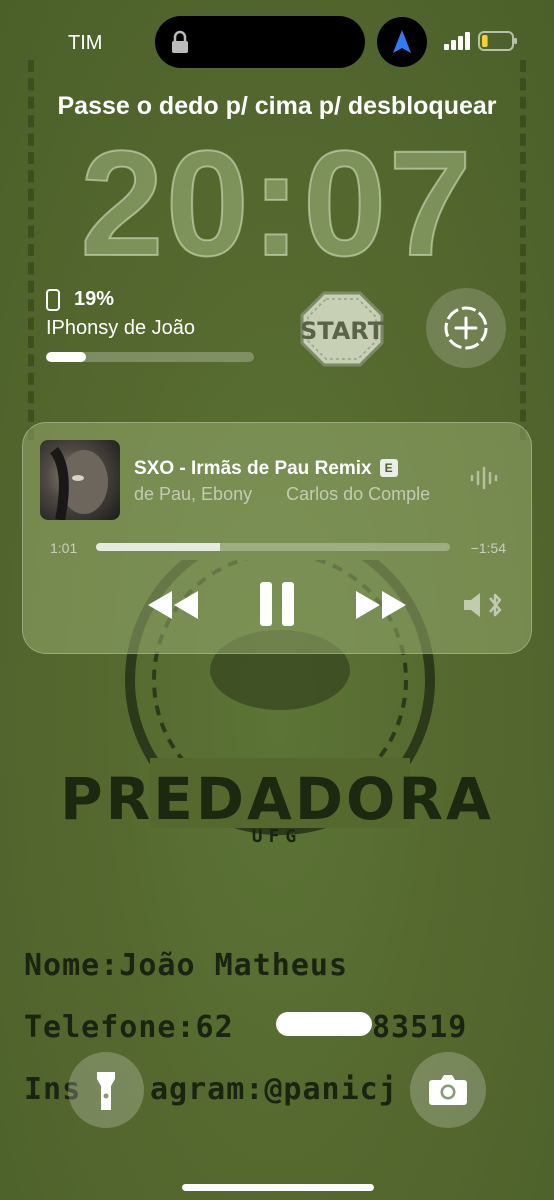 The height and width of the screenshot is (1200, 554). I want to click on track-title-row: SXO - Irmãs de Pau Remix E, so click(266, 469).